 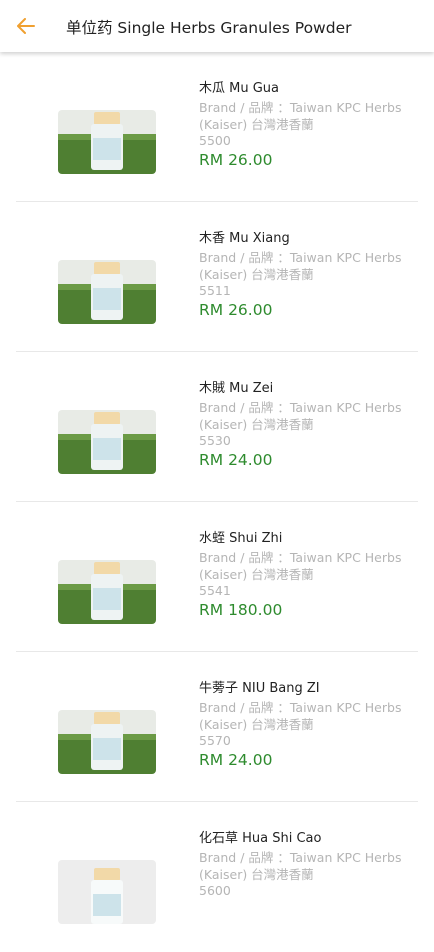 I want to click on arrow-left-icon, so click(x=26, y=26).